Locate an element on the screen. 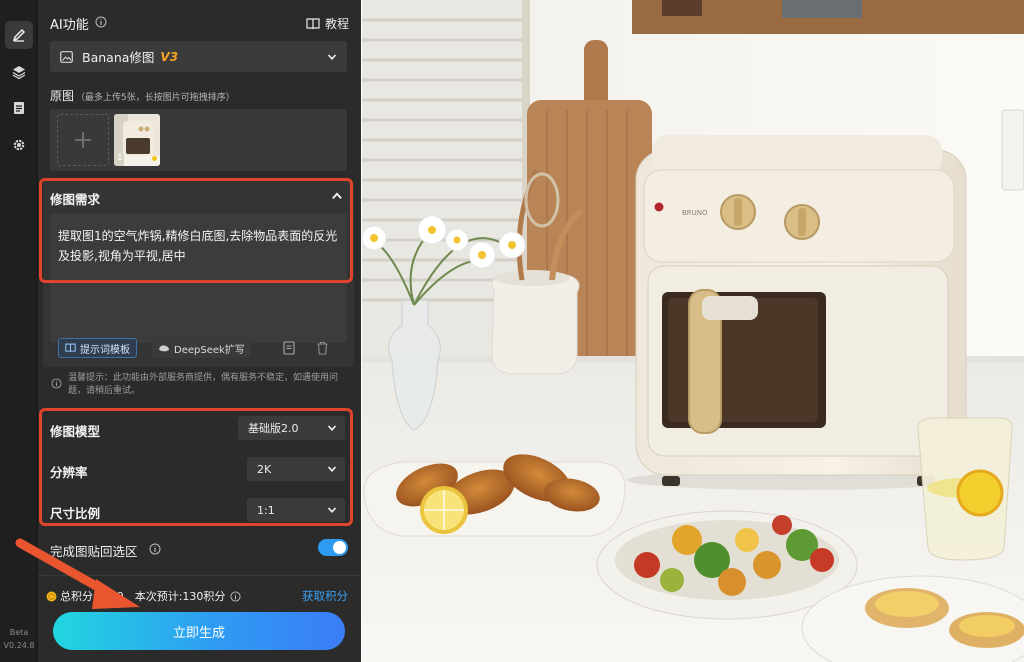  brush-icon is located at coordinates (19, 35).